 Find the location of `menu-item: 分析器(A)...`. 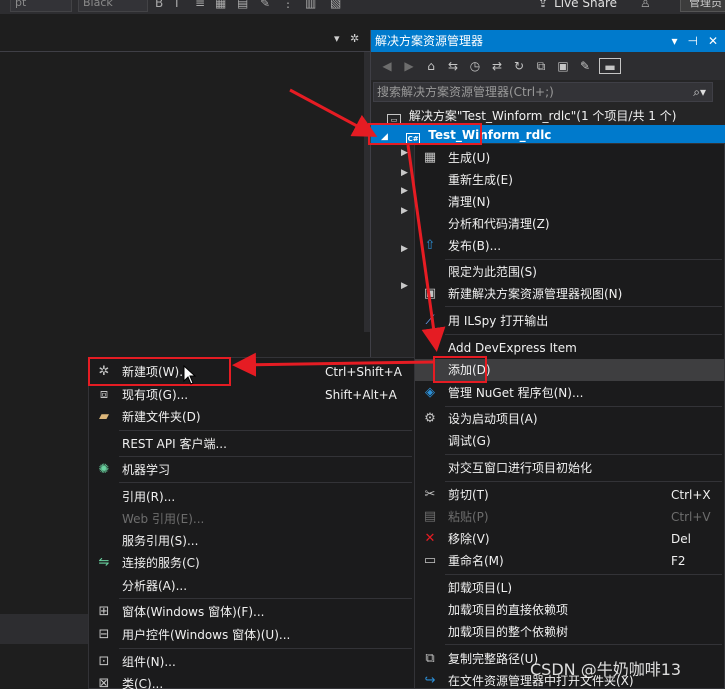

menu-item: 分析器(A)... is located at coordinates (251, 586).